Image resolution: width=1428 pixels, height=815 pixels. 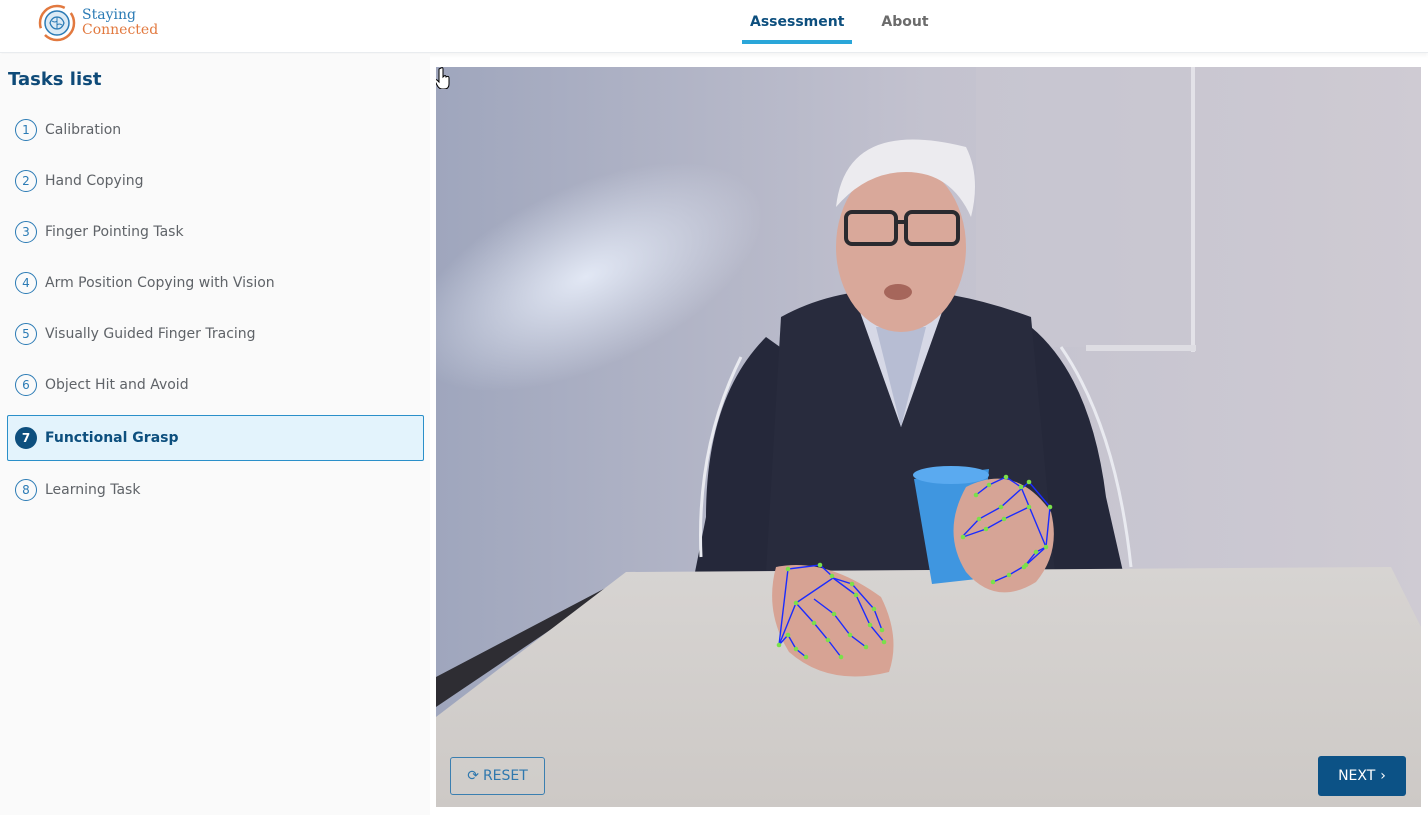 What do you see at coordinates (904, 22) in the screenshot?
I see `tab-about: About` at bounding box center [904, 22].